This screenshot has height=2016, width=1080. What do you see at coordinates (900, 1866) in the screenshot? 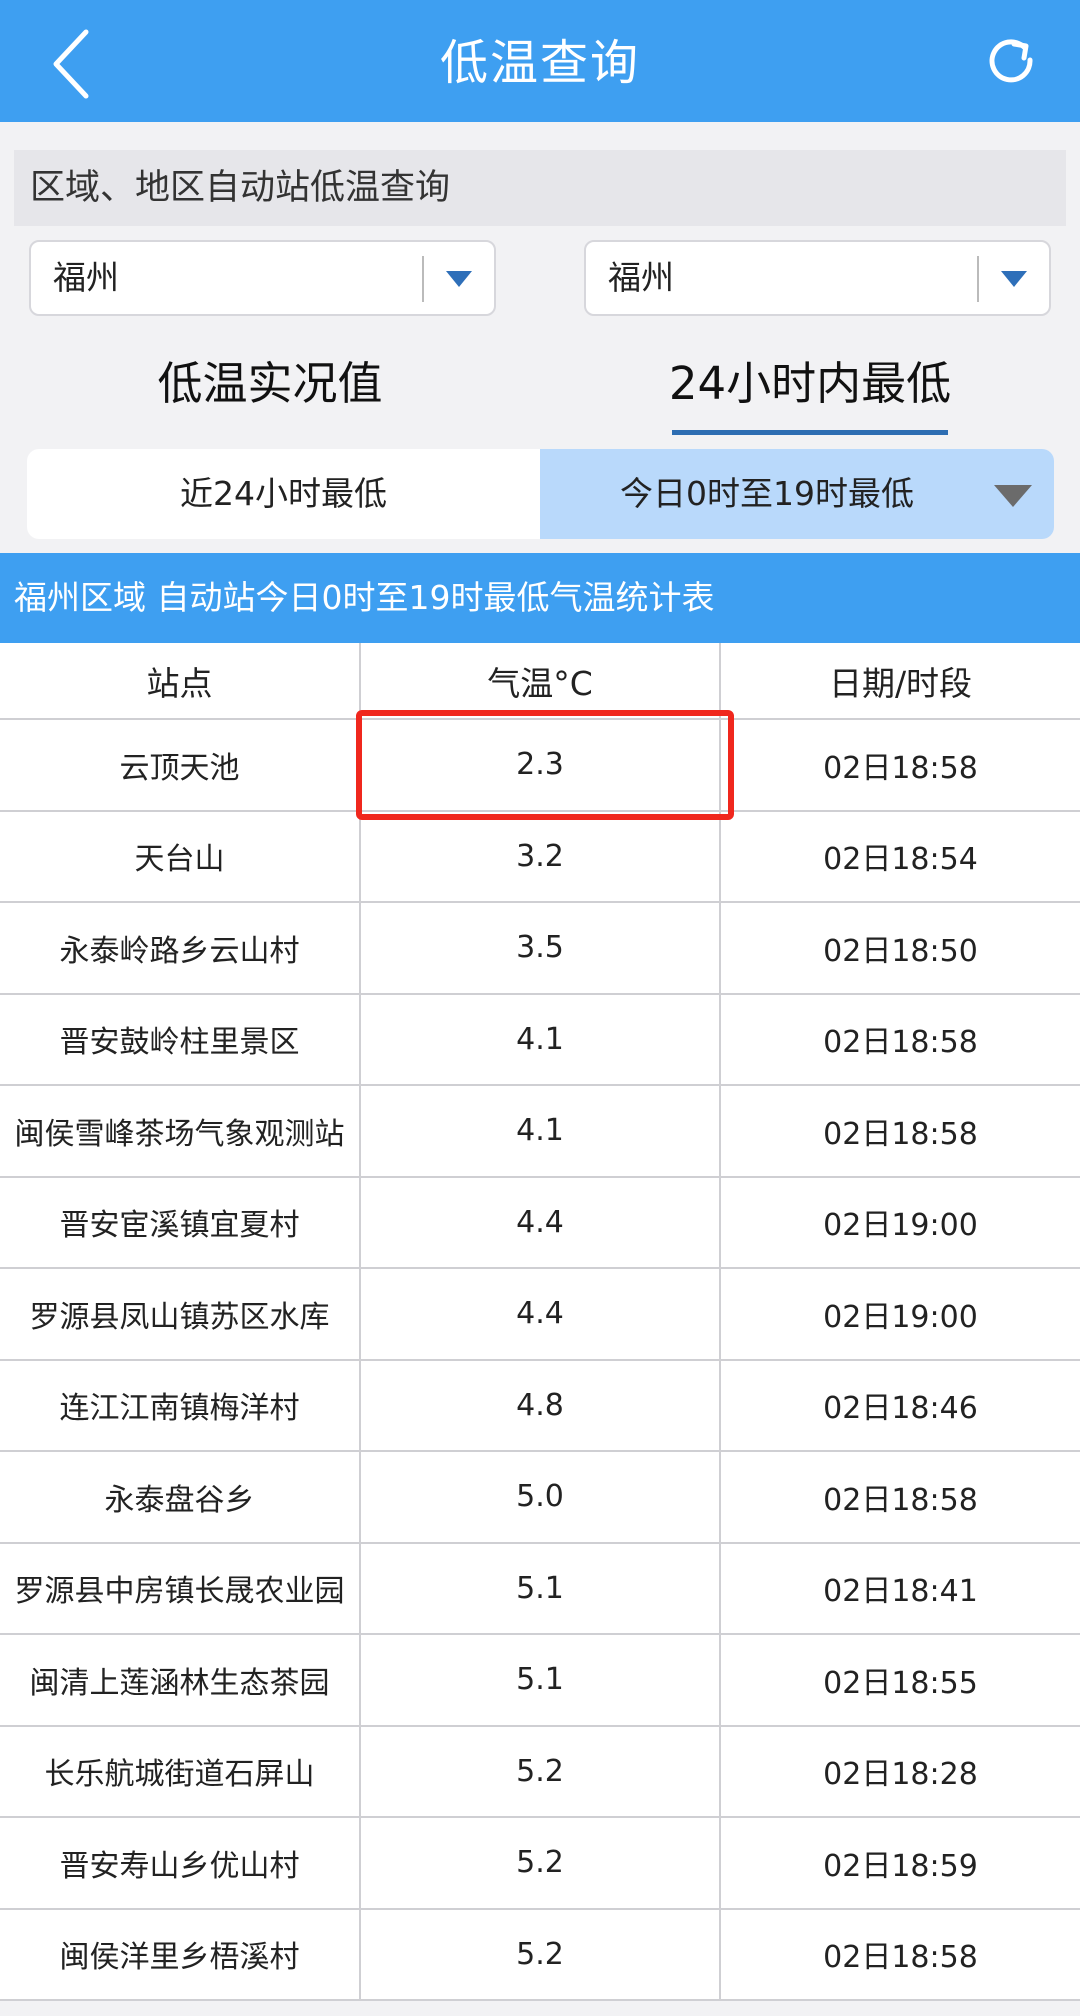
I see `table-cell-datetime: 02日18:59` at bounding box center [900, 1866].